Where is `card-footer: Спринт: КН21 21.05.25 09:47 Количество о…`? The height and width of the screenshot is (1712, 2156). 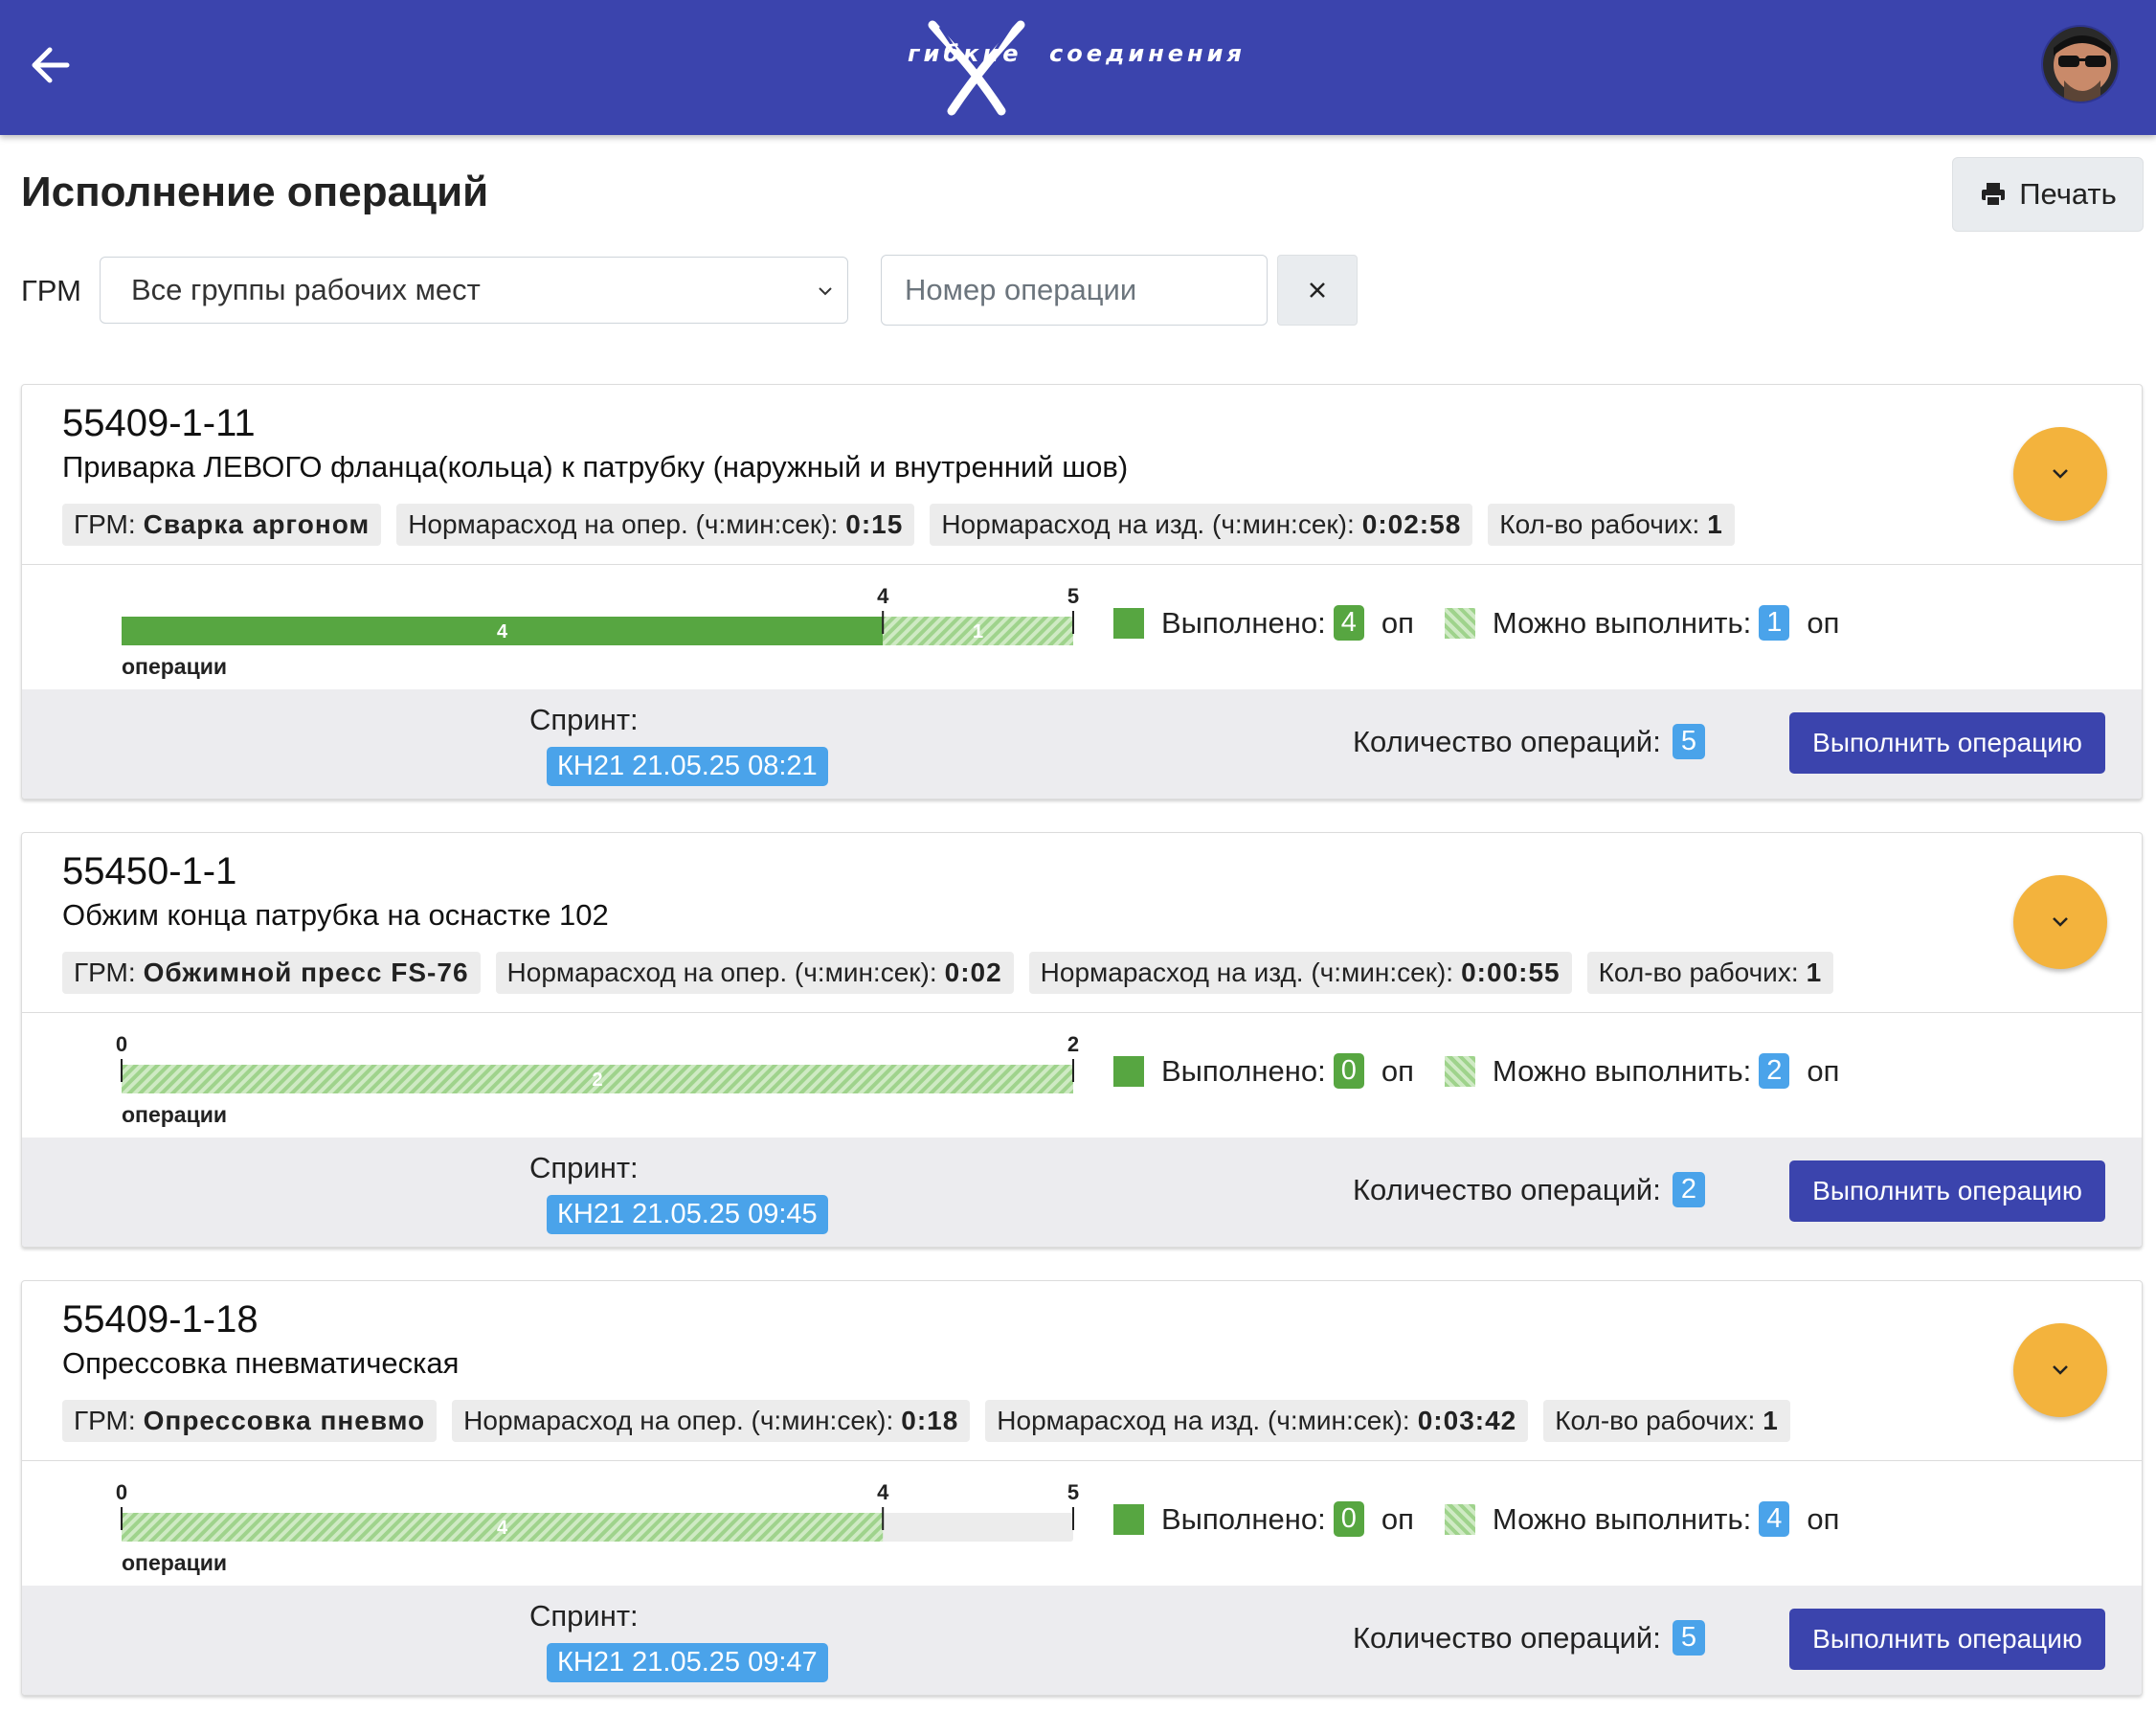 card-footer: Спринт: КН21 21.05.25 09:47 Количество о… is located at coordinates (1082, 1640).